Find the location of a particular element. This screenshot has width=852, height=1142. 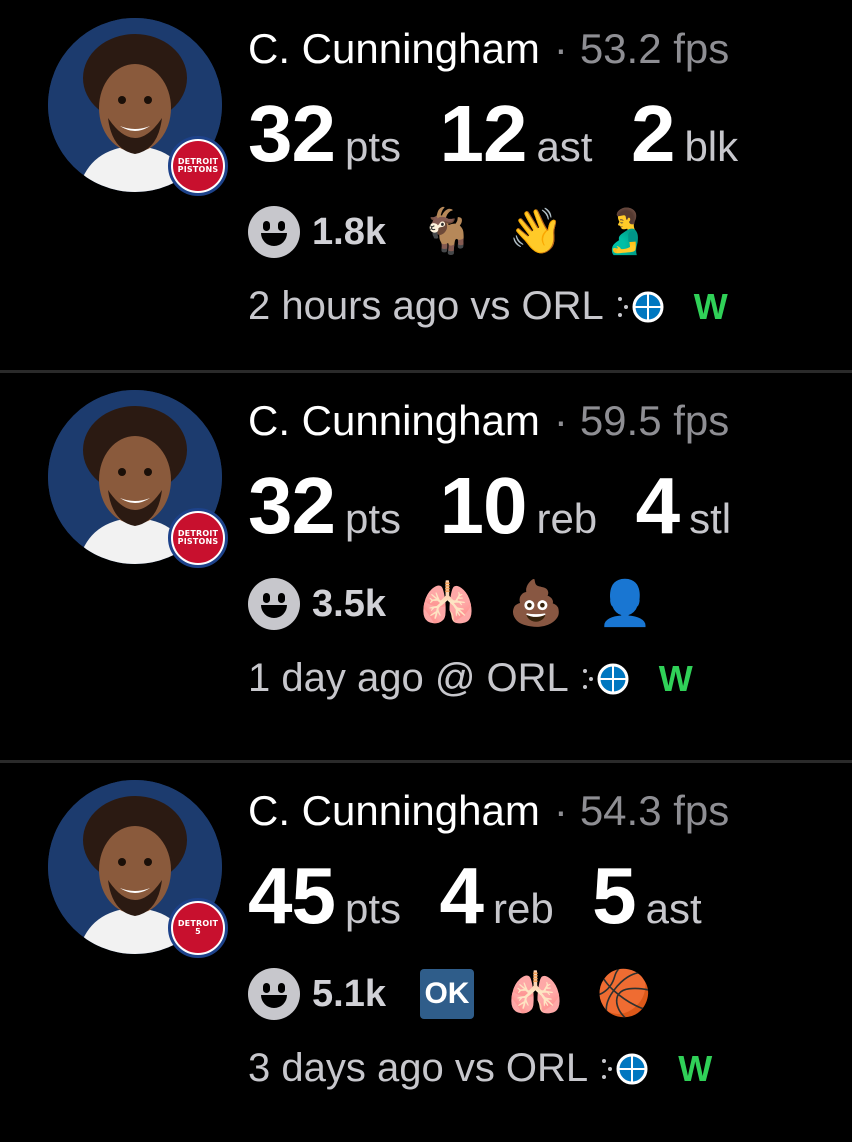

card-header: C. Cunningham · 54.3 fps is located at coordinates (488, 811).